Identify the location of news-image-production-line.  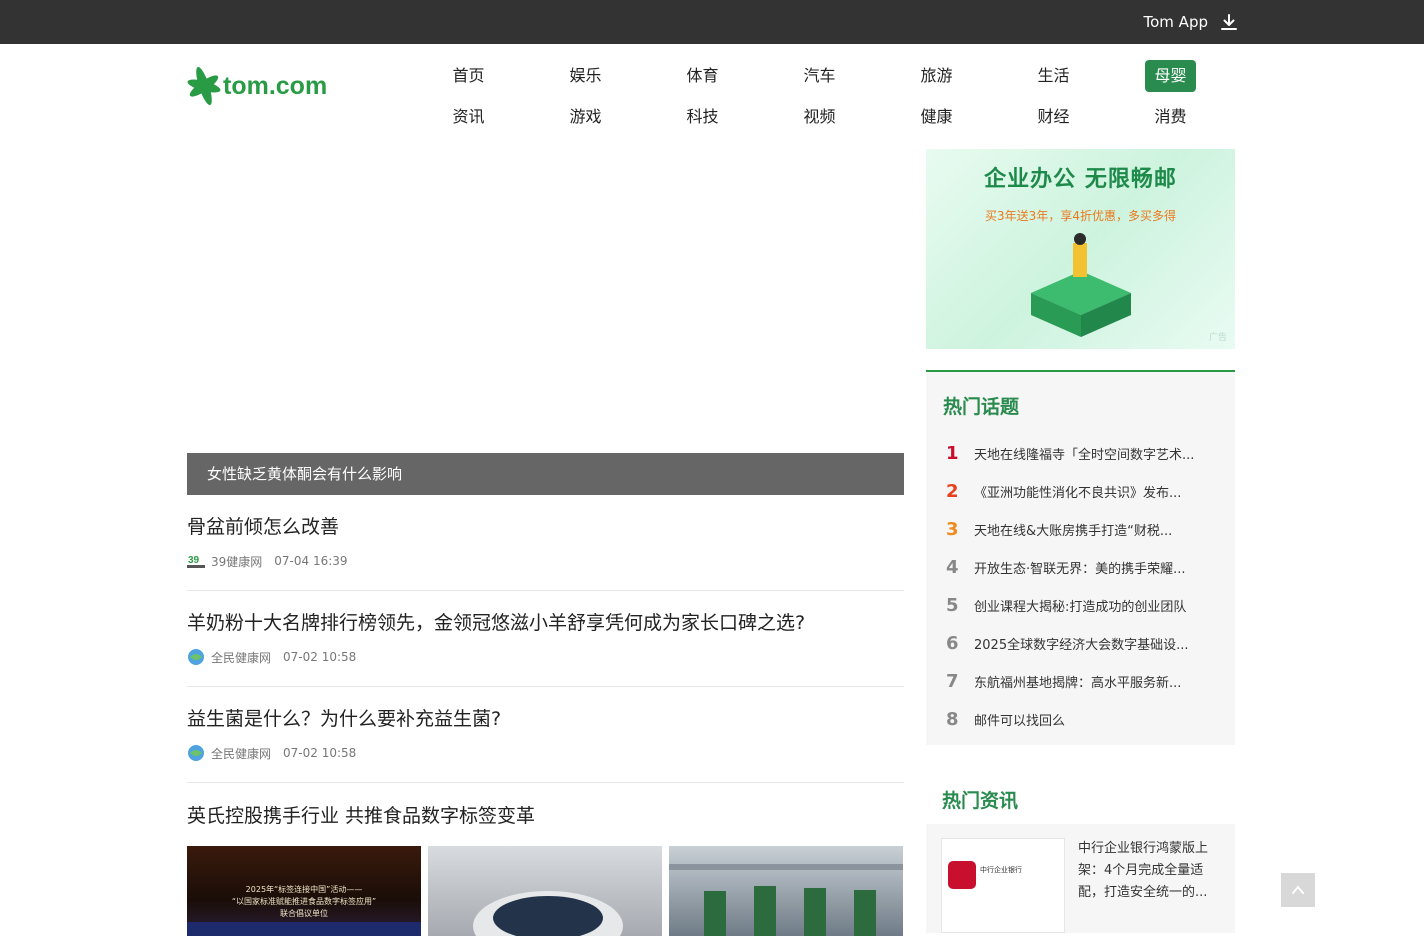
(786, 891).